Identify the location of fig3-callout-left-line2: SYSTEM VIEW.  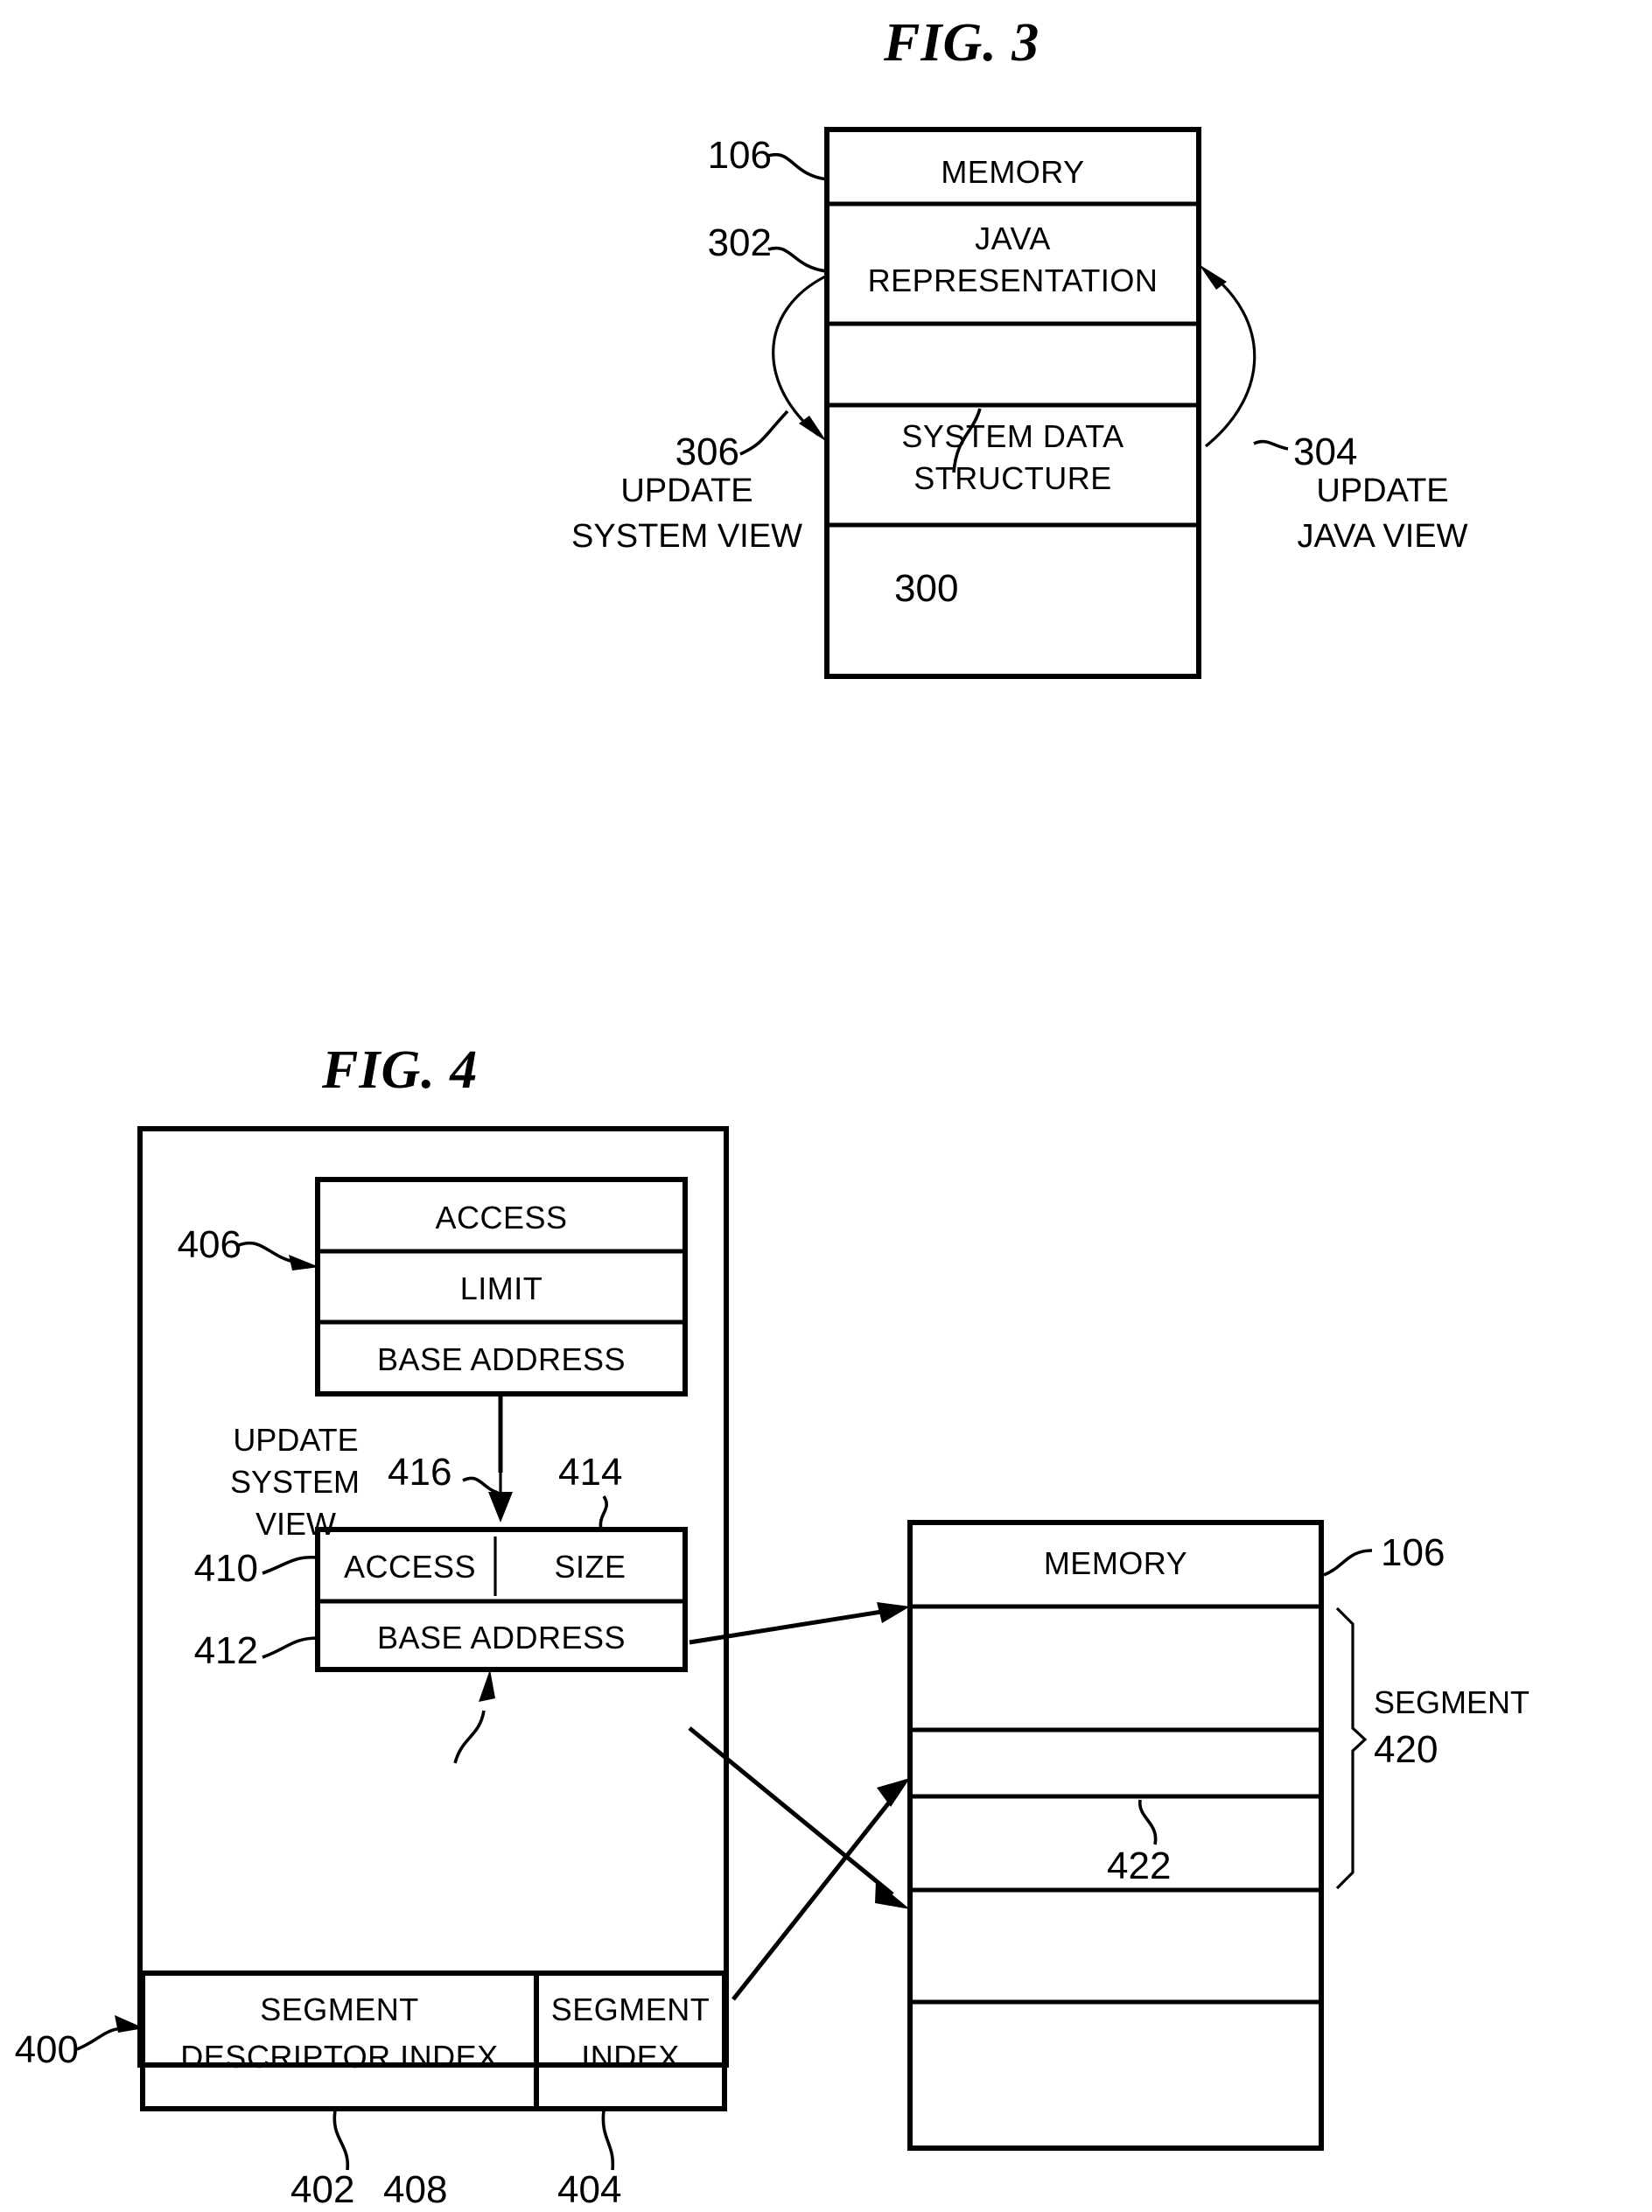
(686, 536).